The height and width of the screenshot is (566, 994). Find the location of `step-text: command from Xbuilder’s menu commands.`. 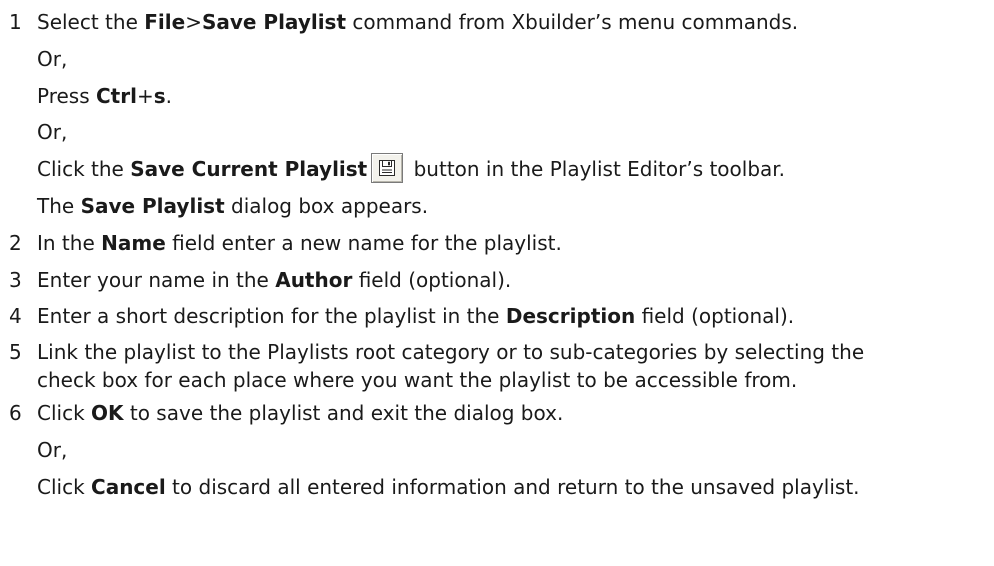

step-text: command from Xbuilder’s menu commands. is located at coordinates (572, 22).